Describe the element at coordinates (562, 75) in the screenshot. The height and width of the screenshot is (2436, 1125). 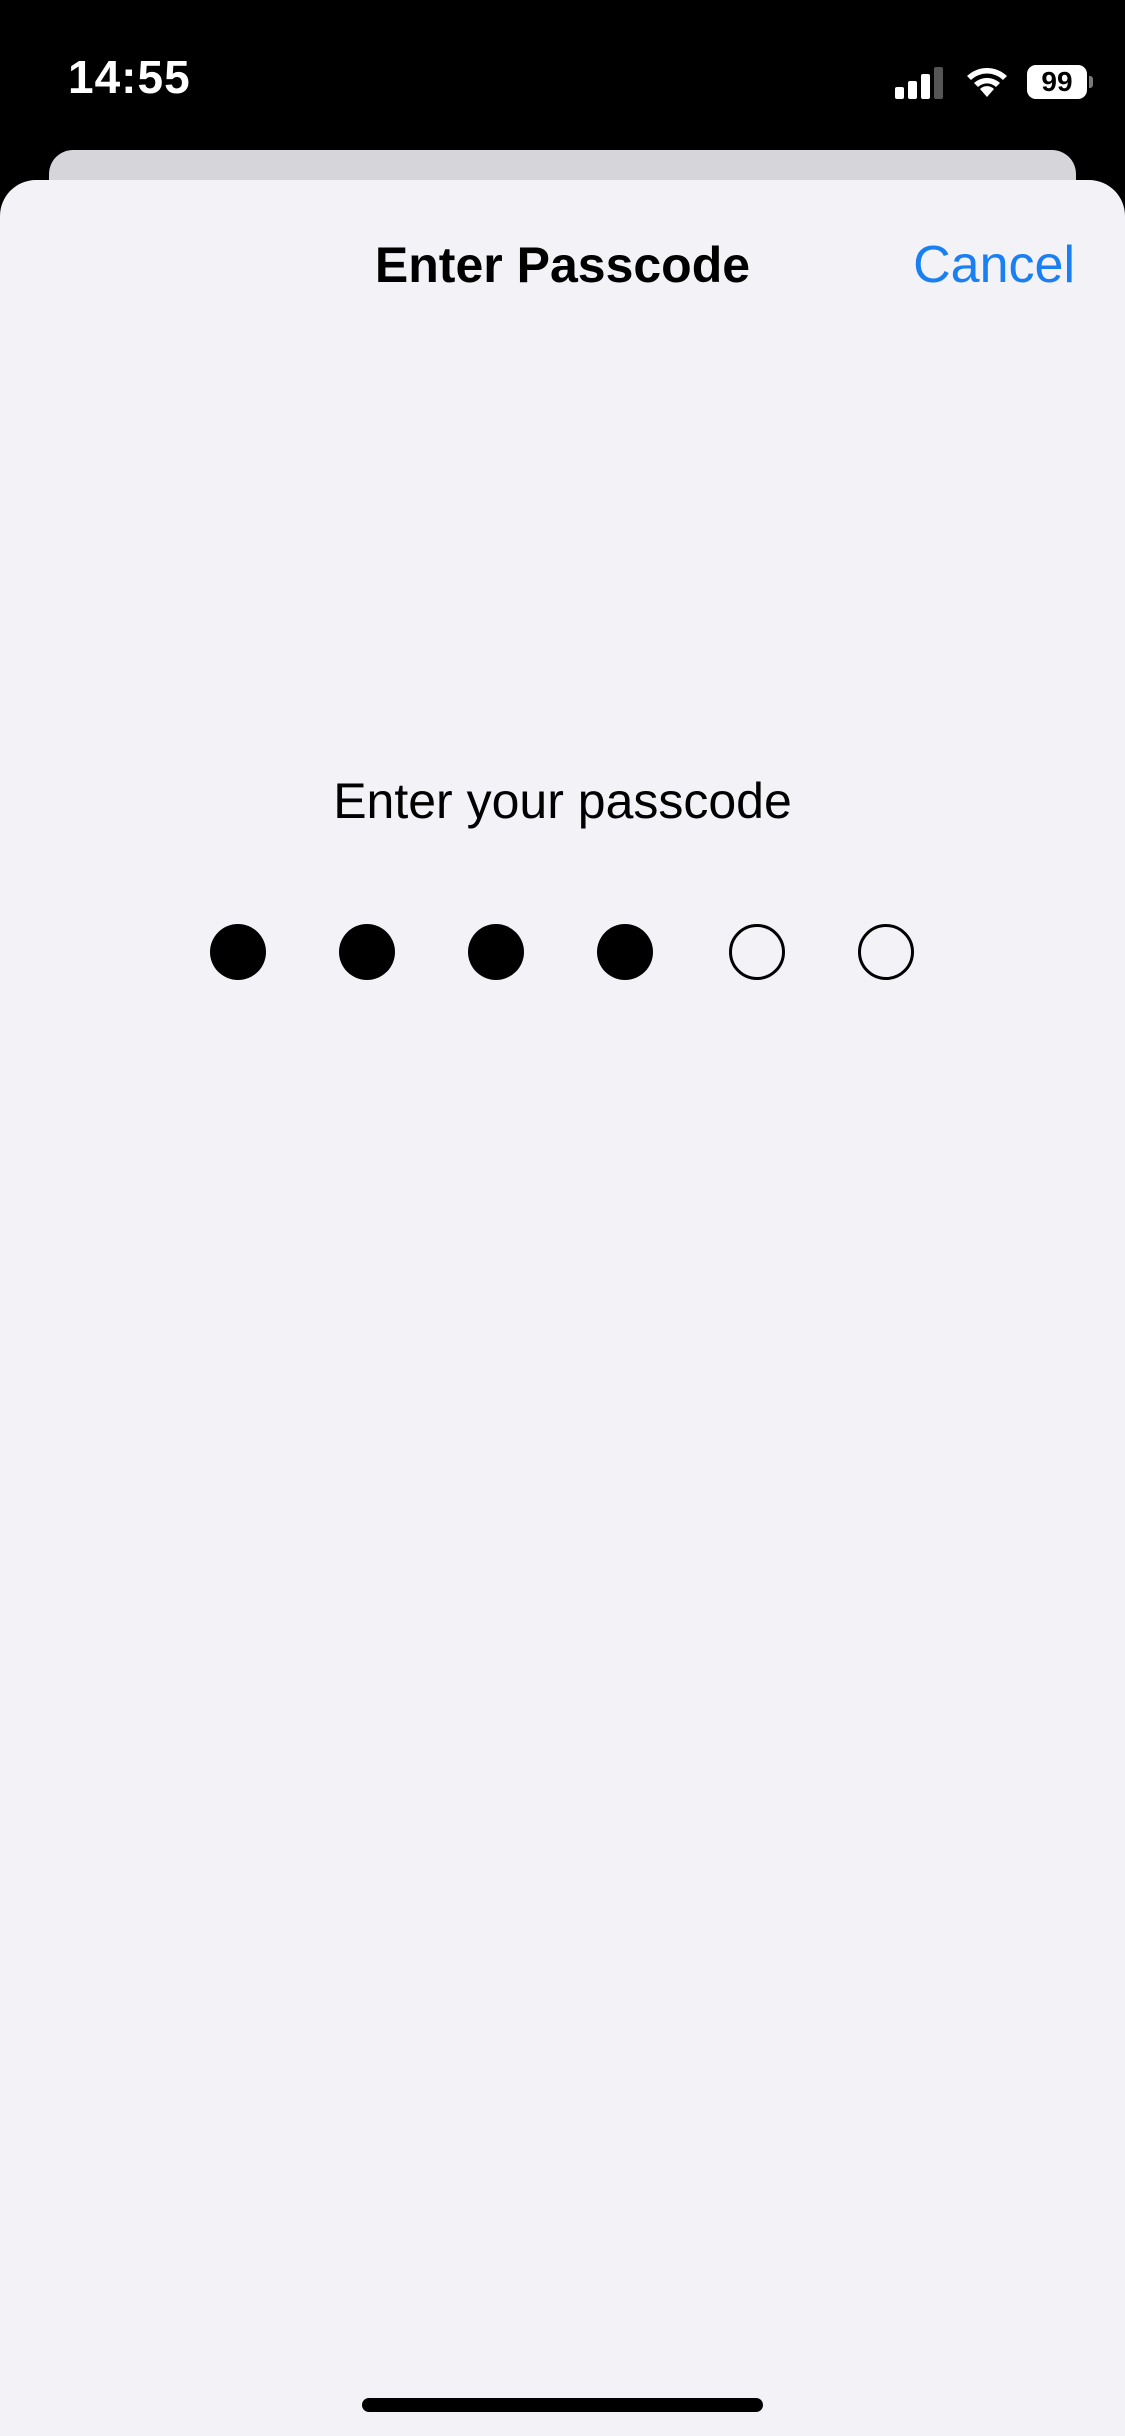
I see `status-bar: 14:55 99` at that location.